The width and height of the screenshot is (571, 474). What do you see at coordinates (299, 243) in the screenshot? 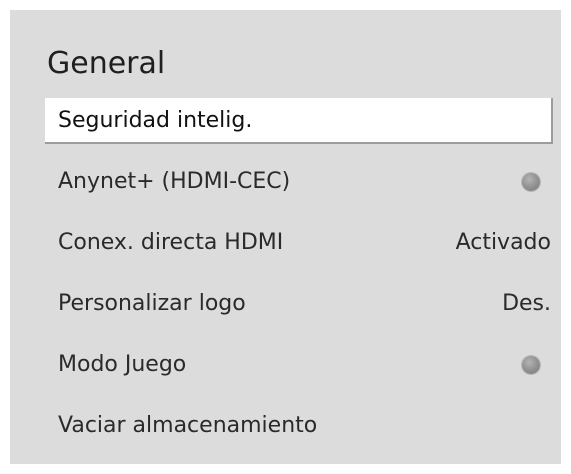
I see `menu-item-conex-directa-hdmi: Conex. directa HDMI Activado` at bounding box center [299, 243].